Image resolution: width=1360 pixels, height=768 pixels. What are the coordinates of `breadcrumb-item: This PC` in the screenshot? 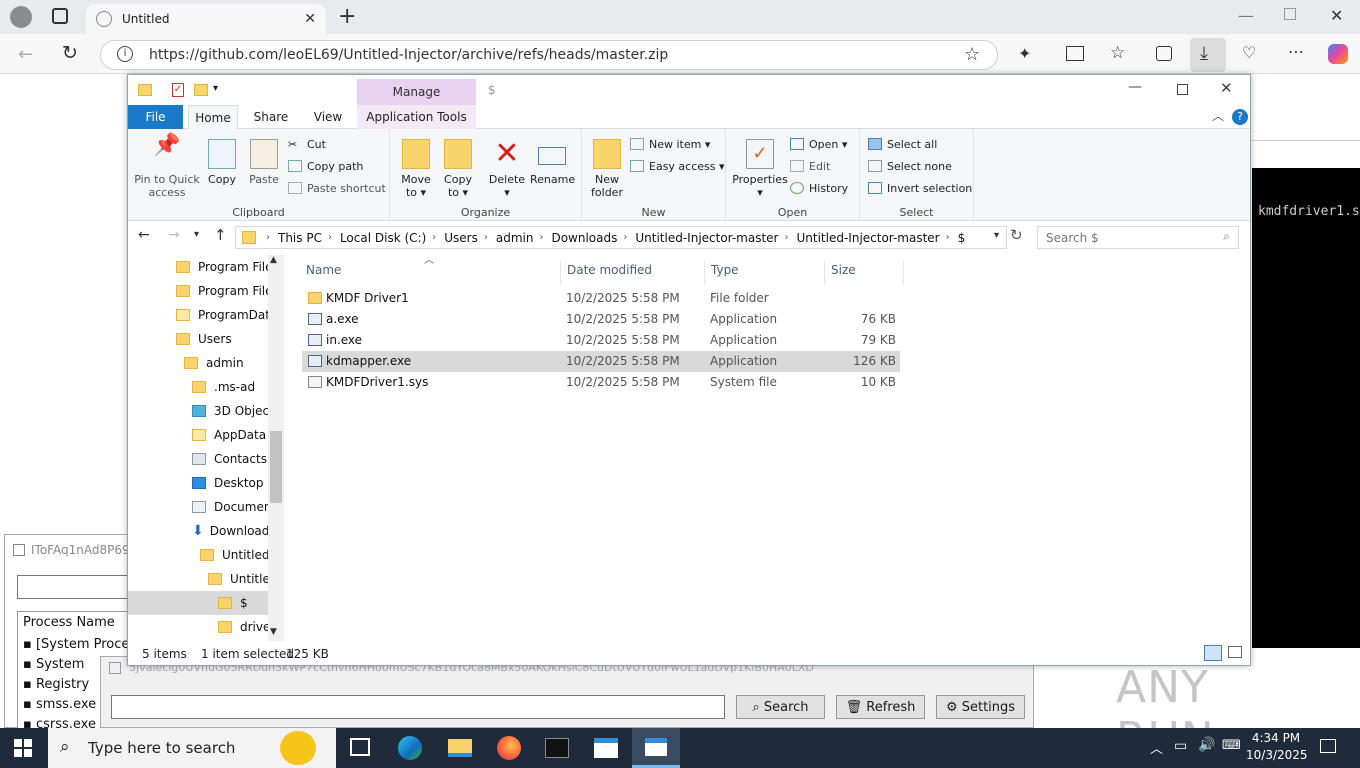 It's located at (300, 238).